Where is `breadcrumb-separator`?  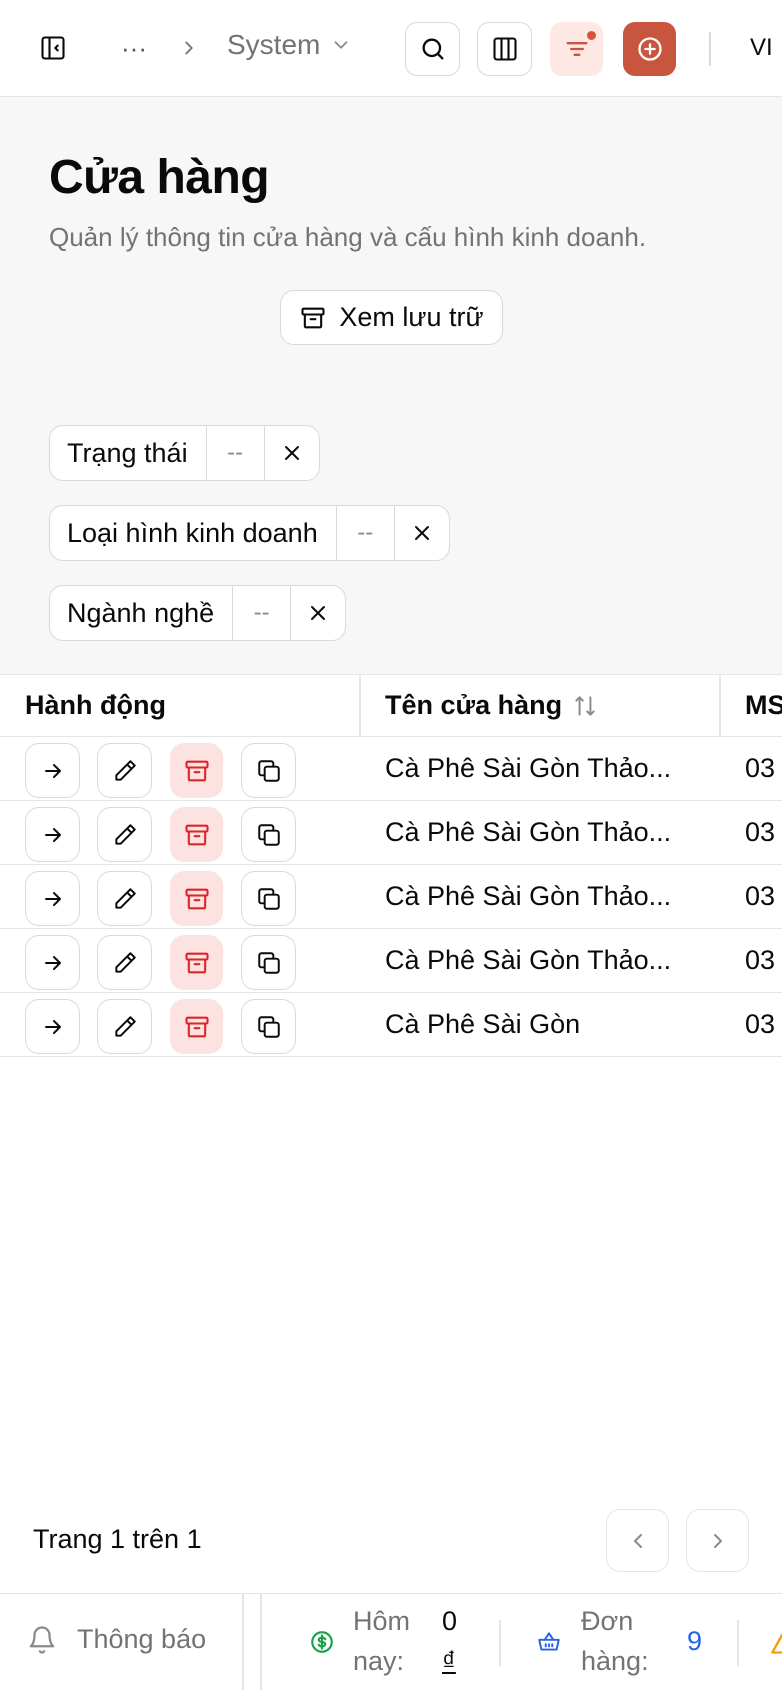
breadcrumb-separator is located at coordinates (189, 48).